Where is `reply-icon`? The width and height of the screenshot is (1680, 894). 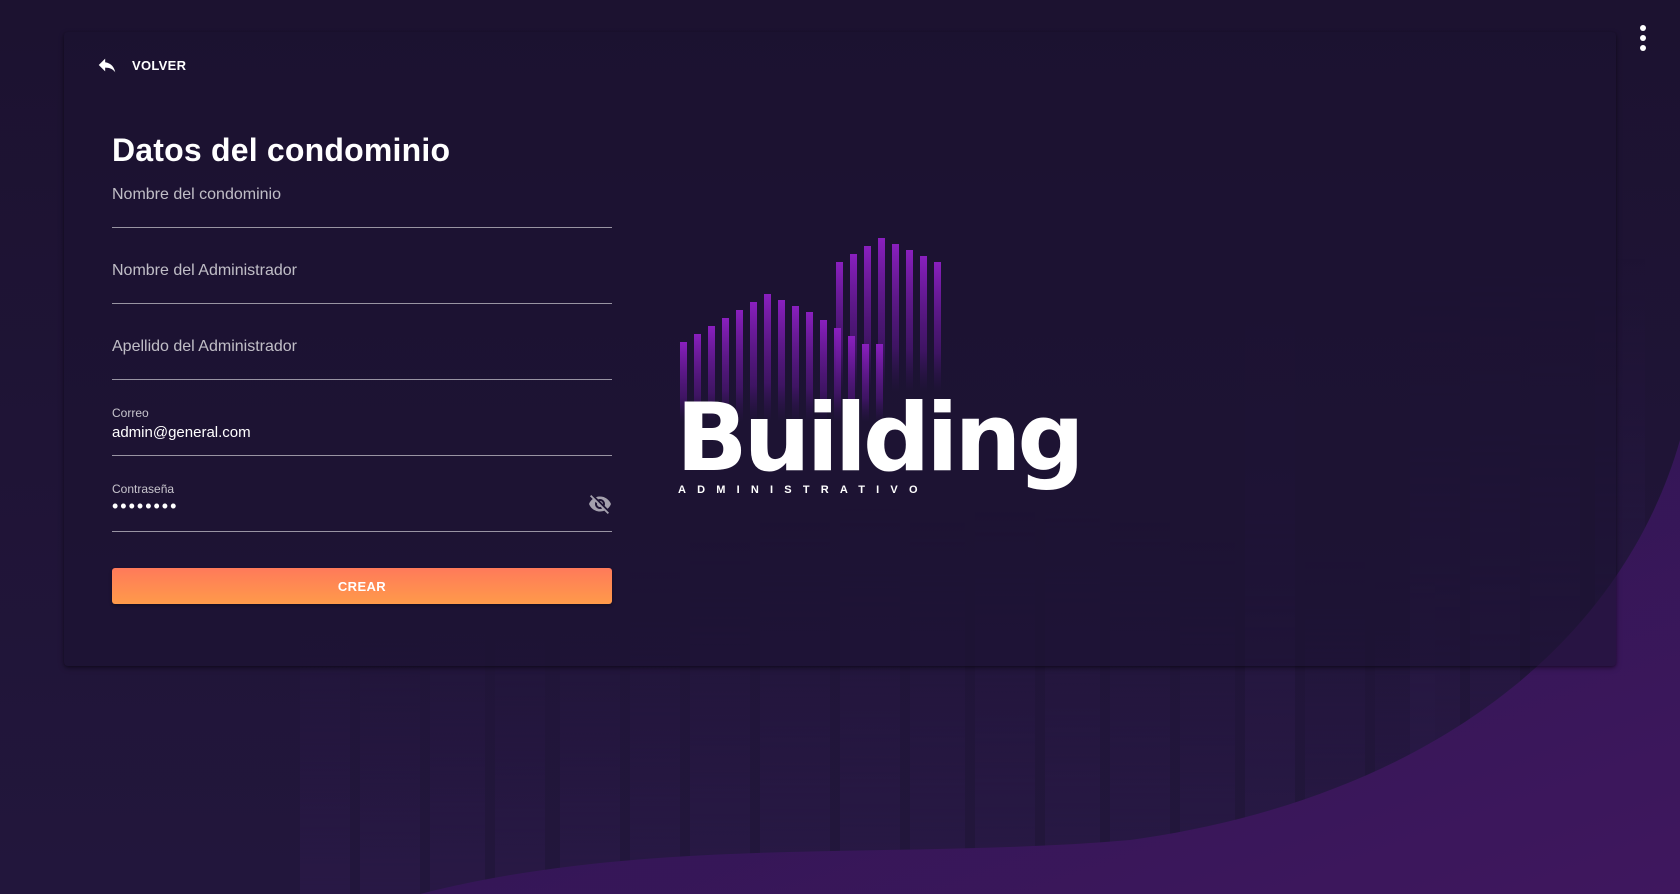 reply-icon is located at coordinates (107, 65).